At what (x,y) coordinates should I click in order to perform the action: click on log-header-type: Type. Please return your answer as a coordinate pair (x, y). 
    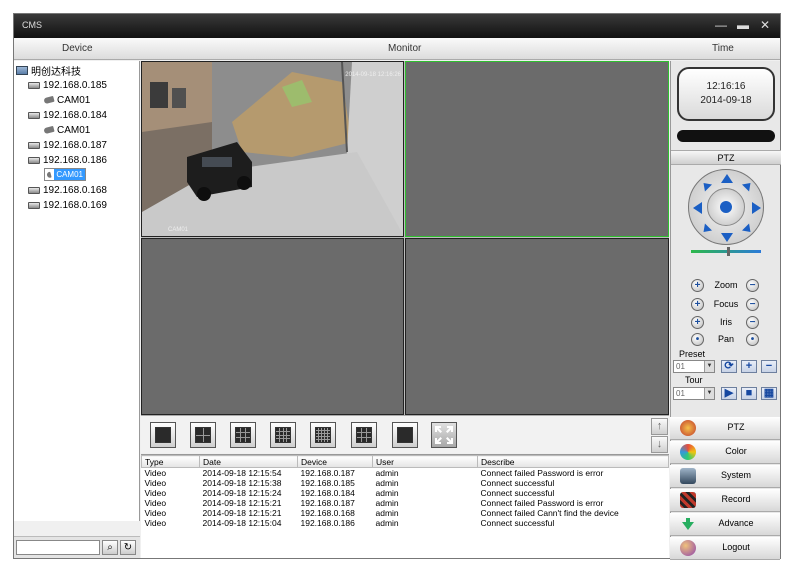
    Looking at the image, I should click on (170, 461).